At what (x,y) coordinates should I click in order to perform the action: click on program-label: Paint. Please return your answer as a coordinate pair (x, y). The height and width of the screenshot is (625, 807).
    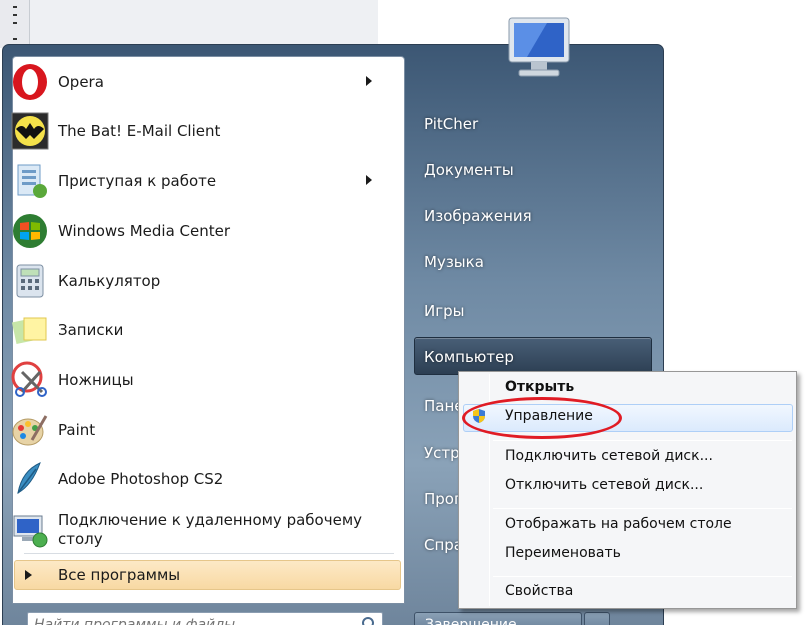
    Looking at the image, I should click on (77, 429).